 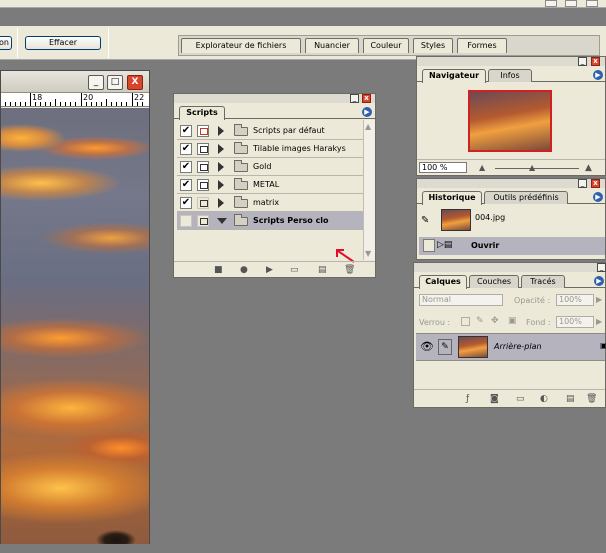 I want to click on history-state-row: ▷▤ Ouvrir, so click(x=512, y=246).